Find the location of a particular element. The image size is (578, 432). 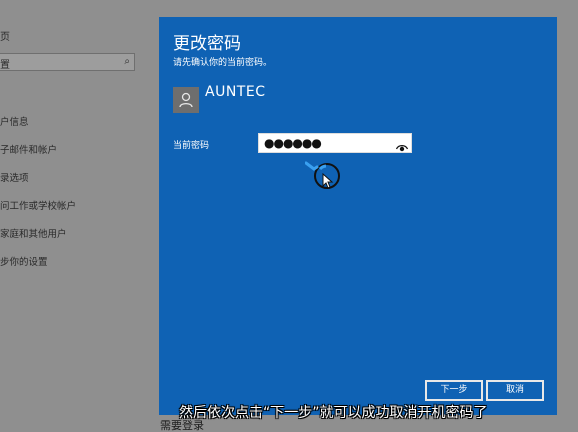

settings-nav-list: 户信息 子邮件和帐户 录选项 问工作或学校帐户 家庭和其他用户 步你的设置 is located at coordinates (38, 200).